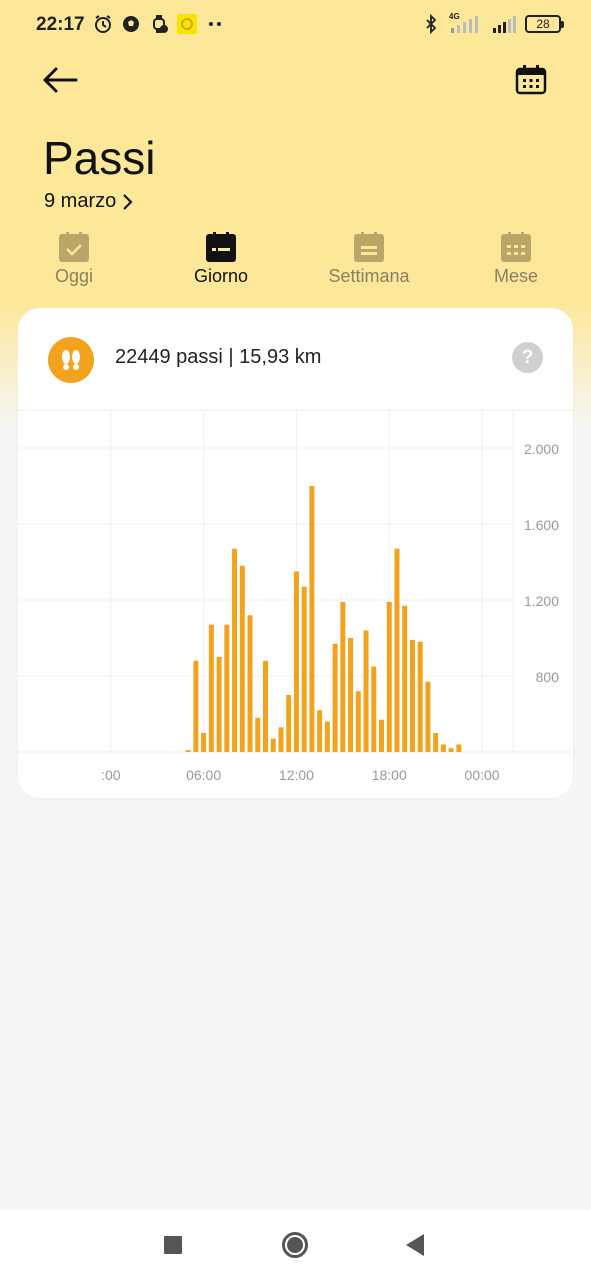  What do you see at coordinates (369, 276) in the screenshot?
I see `tab-label-settimana: Settimana` at bounding box center [369, 276].